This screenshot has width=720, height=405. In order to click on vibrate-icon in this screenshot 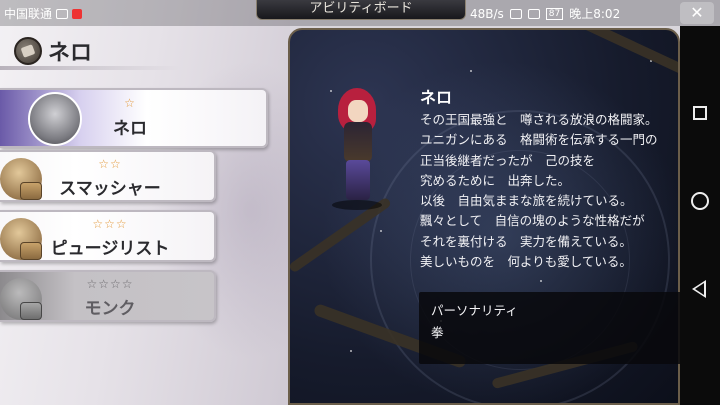, I will do `click(515, 13)`.